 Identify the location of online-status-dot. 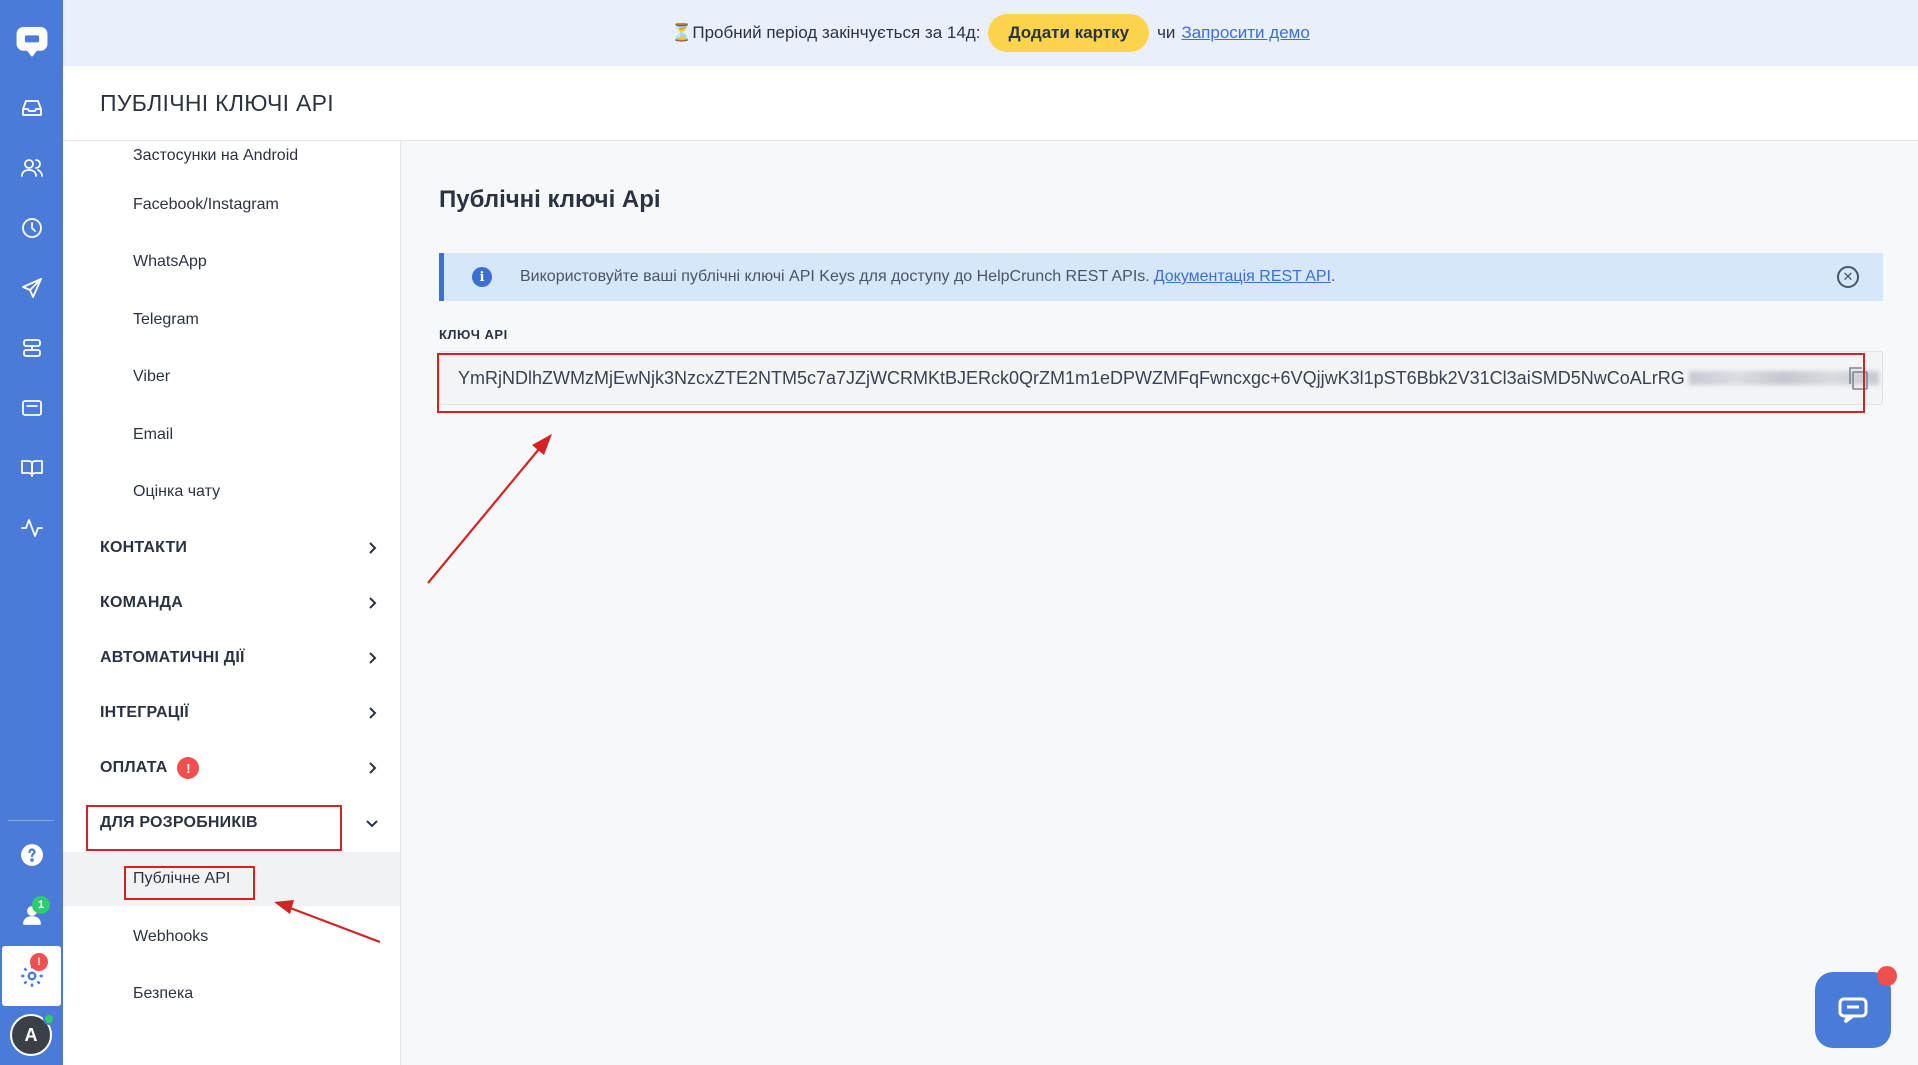
(49, 1019).